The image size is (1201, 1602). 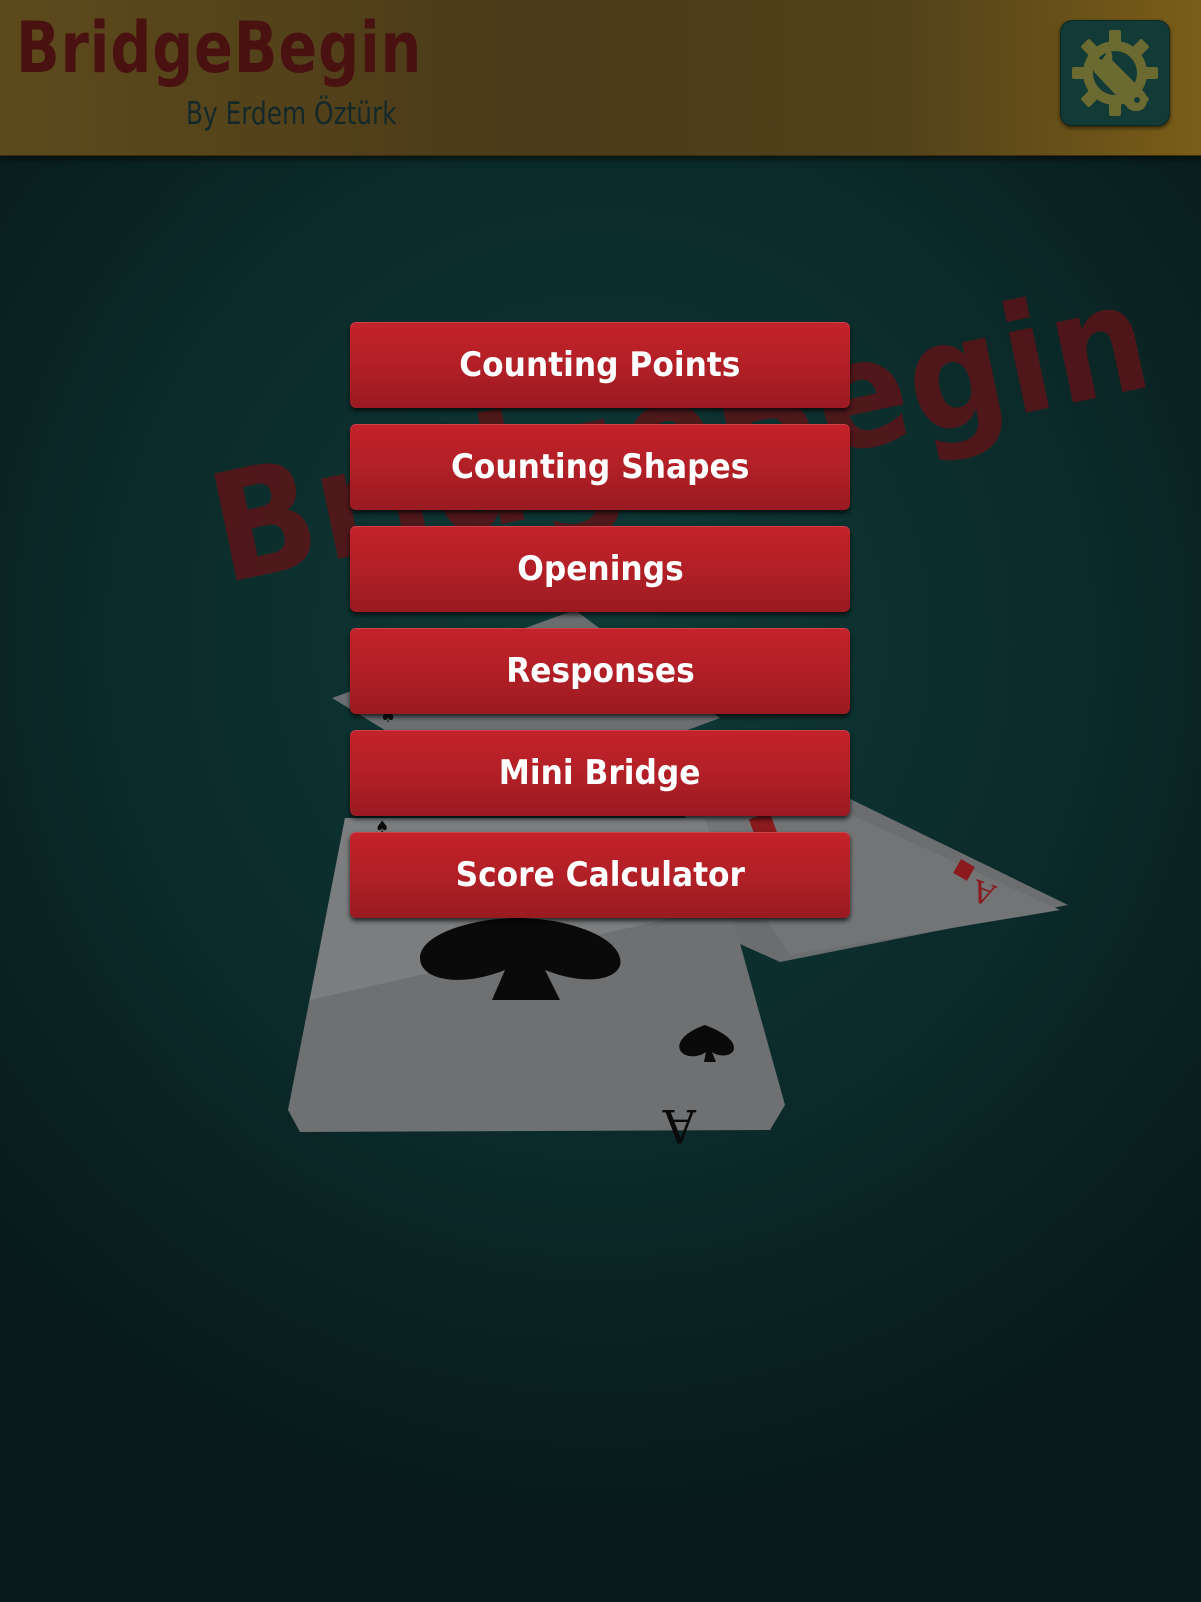 I want to click on mini-bridge-button: Mini Bridge, so click(x=600, y=773).